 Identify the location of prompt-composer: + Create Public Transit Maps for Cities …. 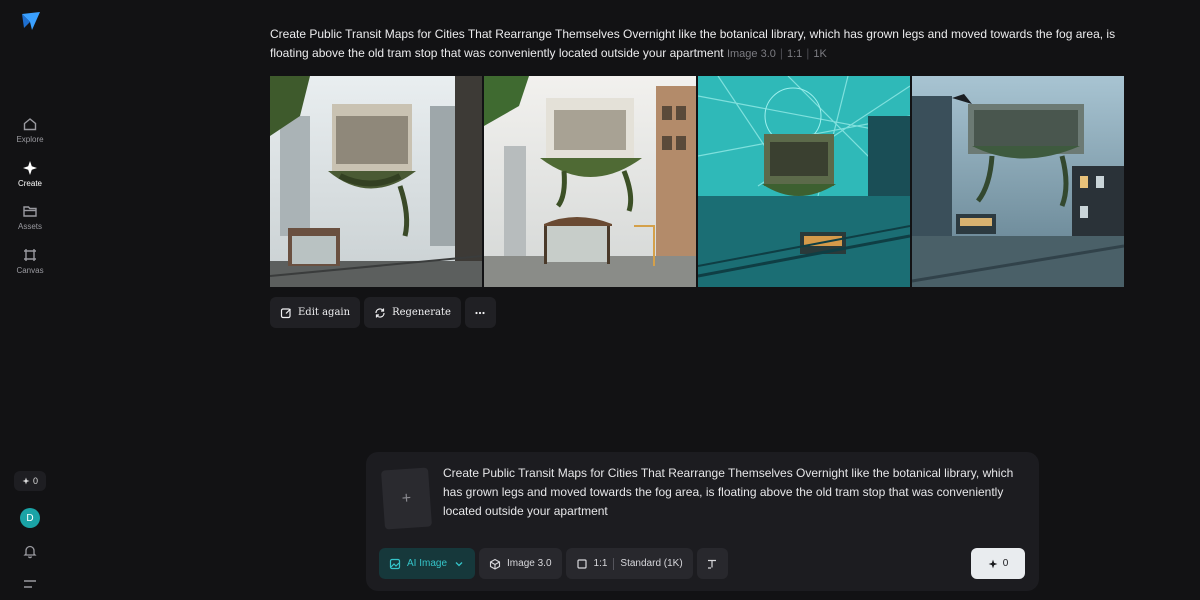
(702, 521).